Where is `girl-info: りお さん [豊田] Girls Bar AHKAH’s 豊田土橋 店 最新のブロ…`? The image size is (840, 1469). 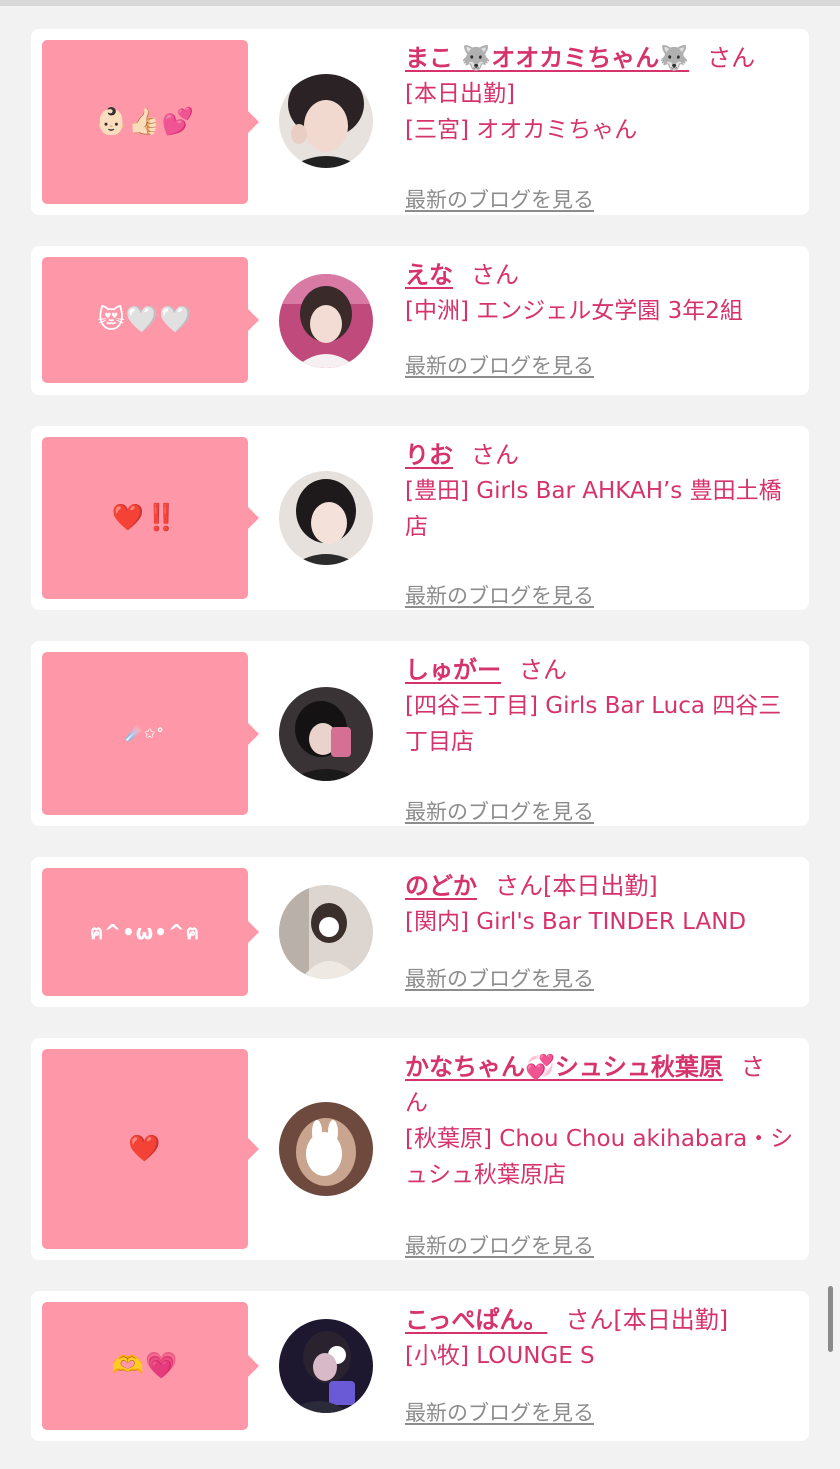
girl-info: りお さん [豊田] Girls Bar AHKAH’s 豊田土橋 店 最新のブロ… is located at coordinates (601, 522).